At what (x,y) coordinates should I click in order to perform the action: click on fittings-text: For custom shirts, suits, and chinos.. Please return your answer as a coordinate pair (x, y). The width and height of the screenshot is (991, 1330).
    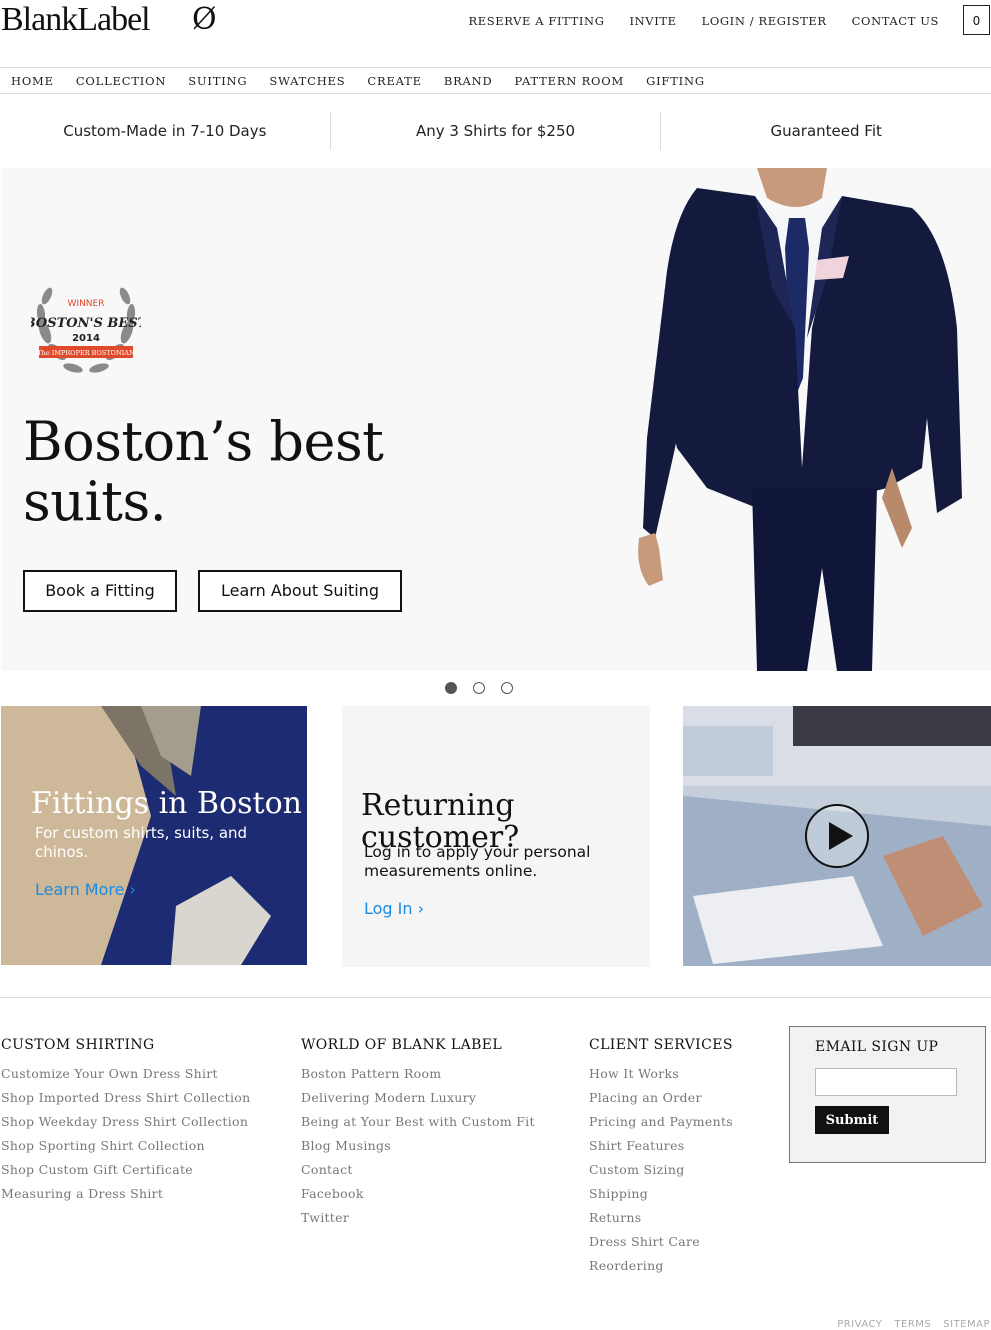
    Looking at the image, I should click on (141, 842).